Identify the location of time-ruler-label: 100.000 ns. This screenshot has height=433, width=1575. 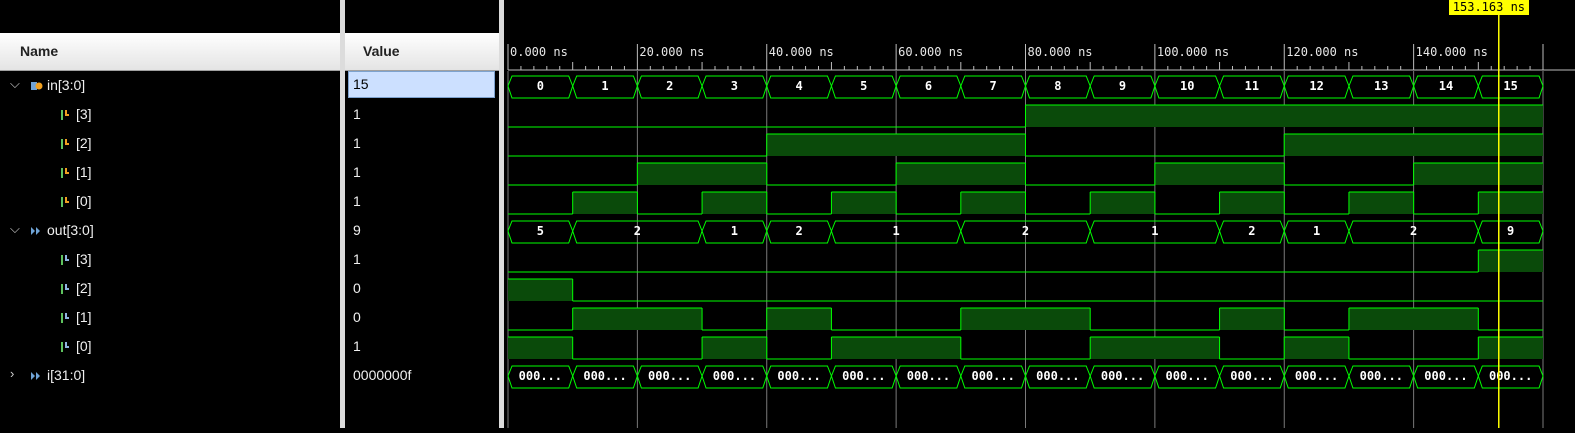
(1193, 52).